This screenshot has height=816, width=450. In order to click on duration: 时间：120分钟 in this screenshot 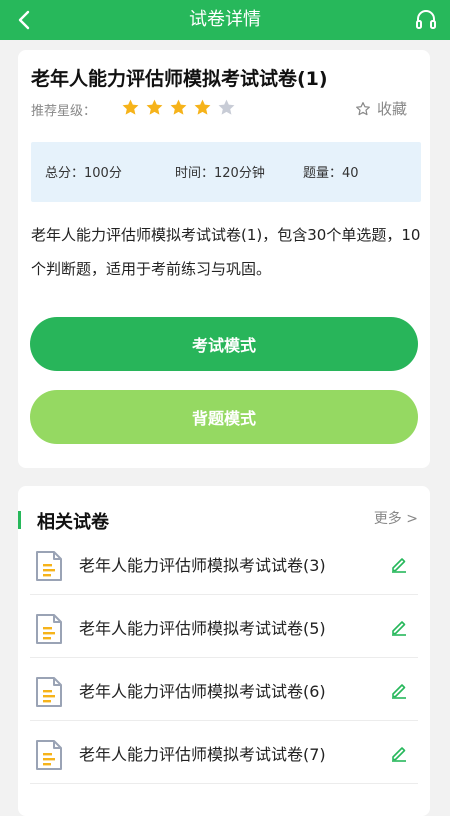, I will do `click(220, 173)`.